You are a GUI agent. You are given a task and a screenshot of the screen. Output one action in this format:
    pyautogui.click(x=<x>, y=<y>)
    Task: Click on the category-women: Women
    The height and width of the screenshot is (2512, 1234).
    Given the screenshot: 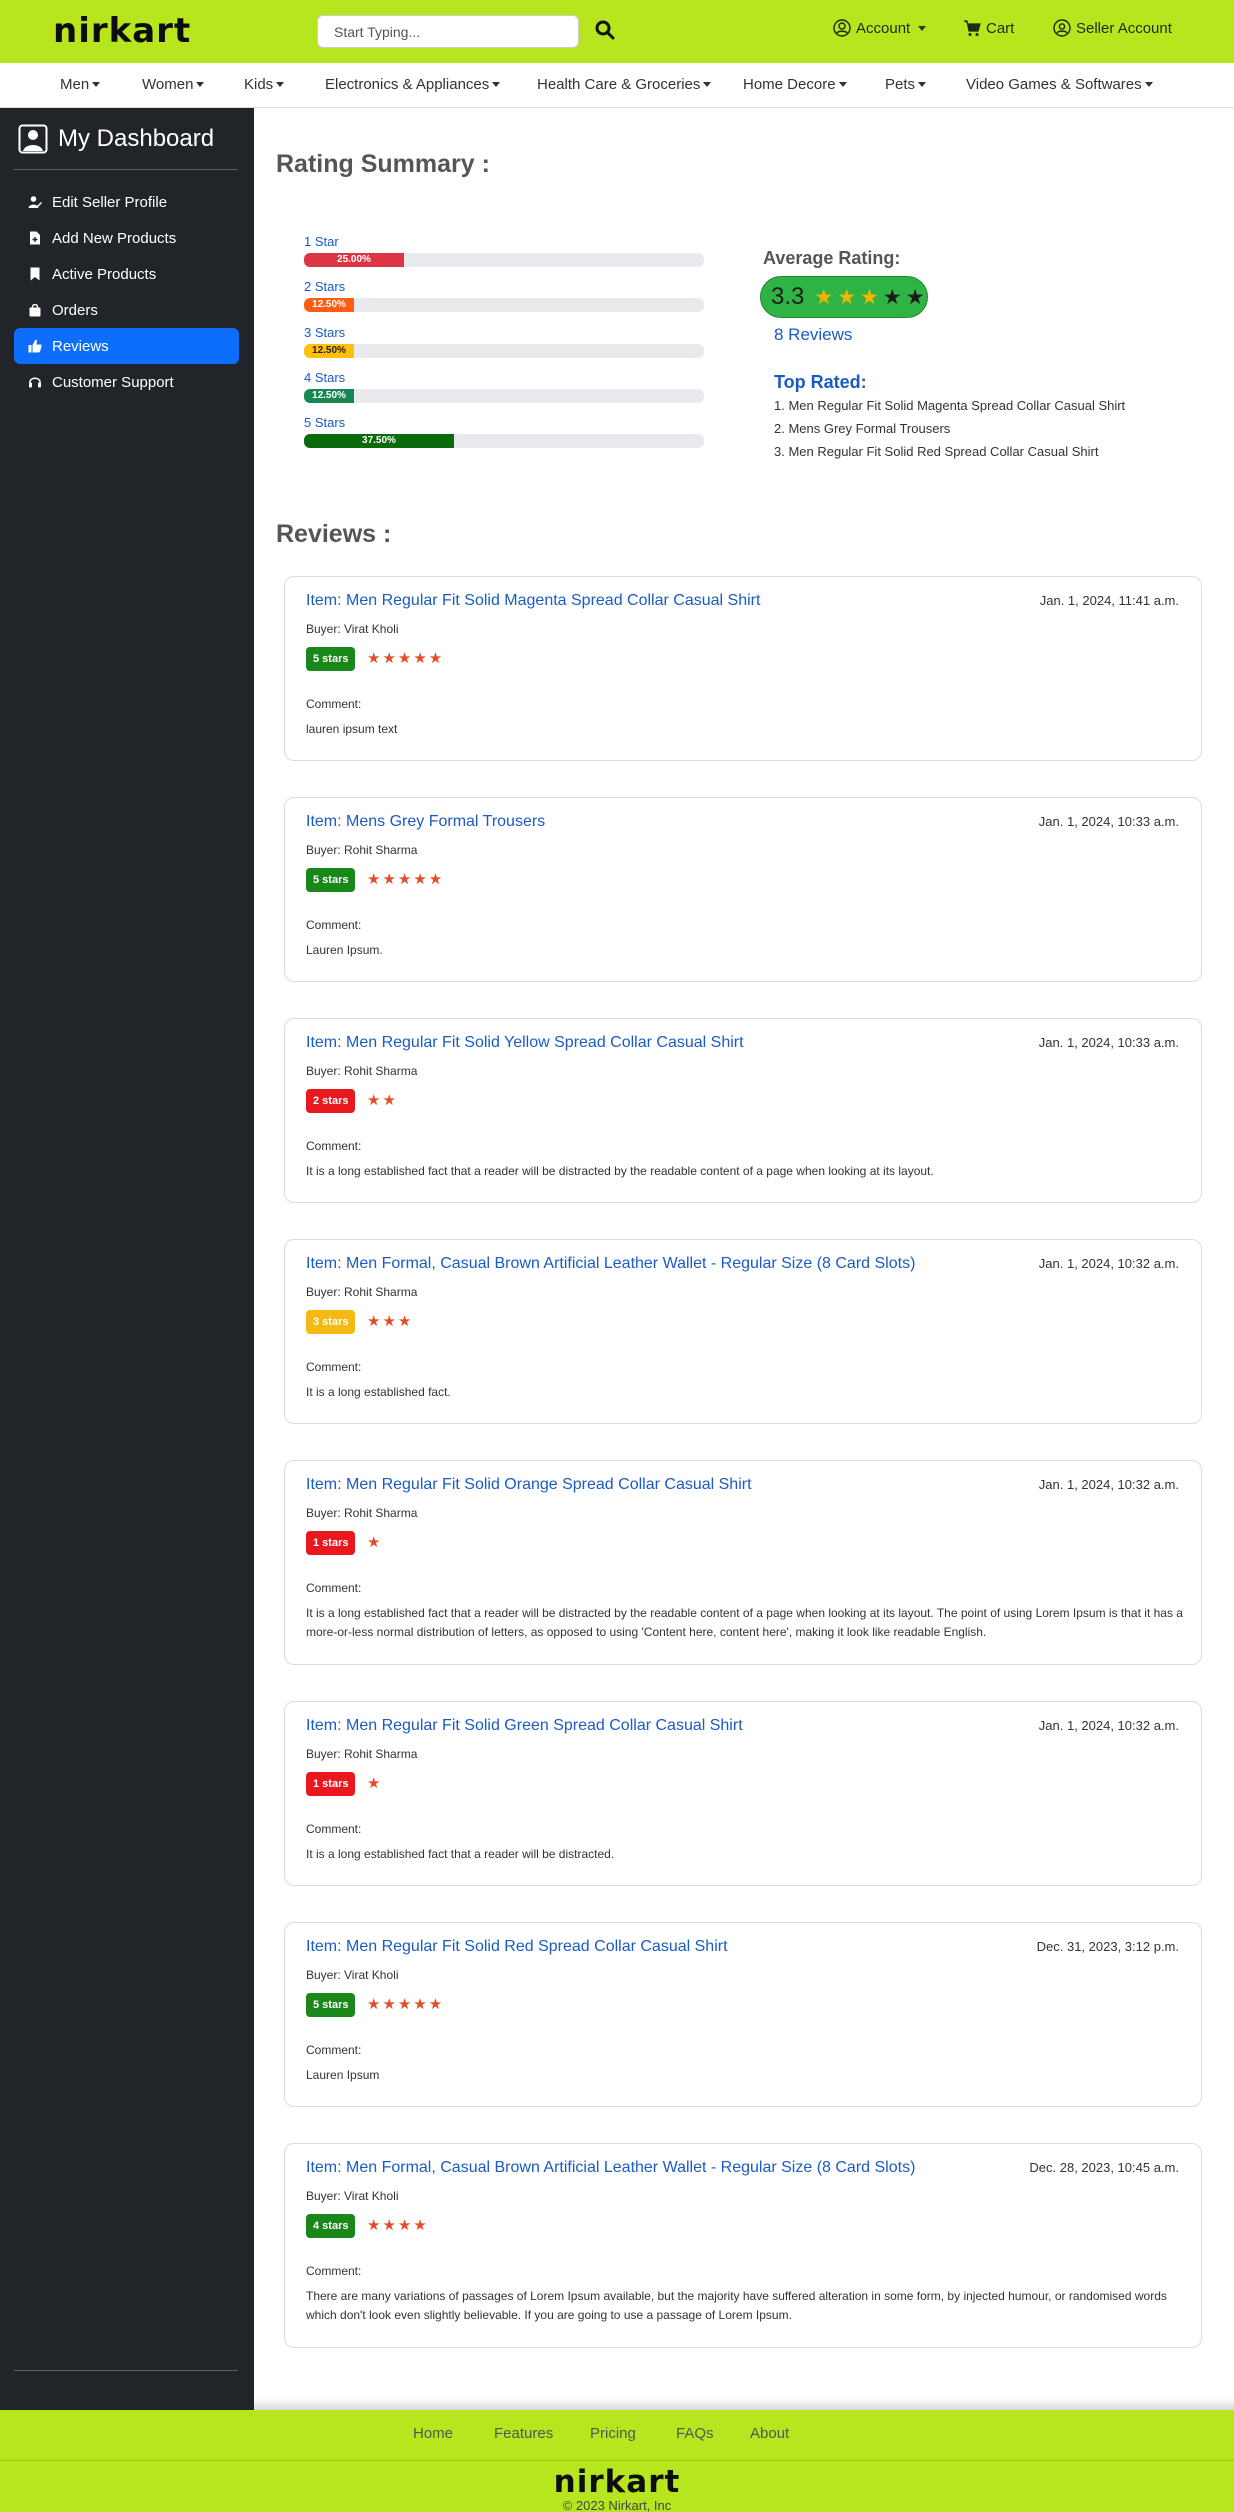 What is the action you would take?
    pyautogui.click(x=173, y=84)
    